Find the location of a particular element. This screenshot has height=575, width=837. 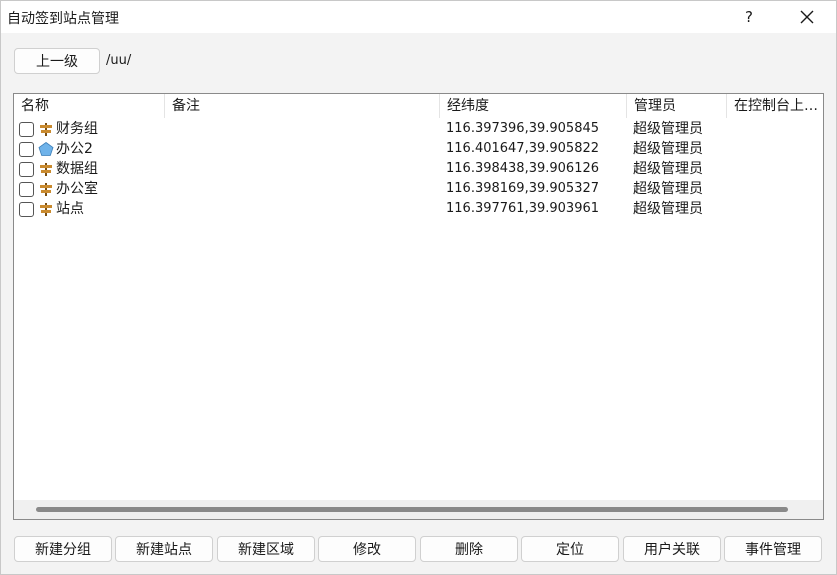

row-coords: 116.398438,39.906126 is located at coordinates (523, 168).